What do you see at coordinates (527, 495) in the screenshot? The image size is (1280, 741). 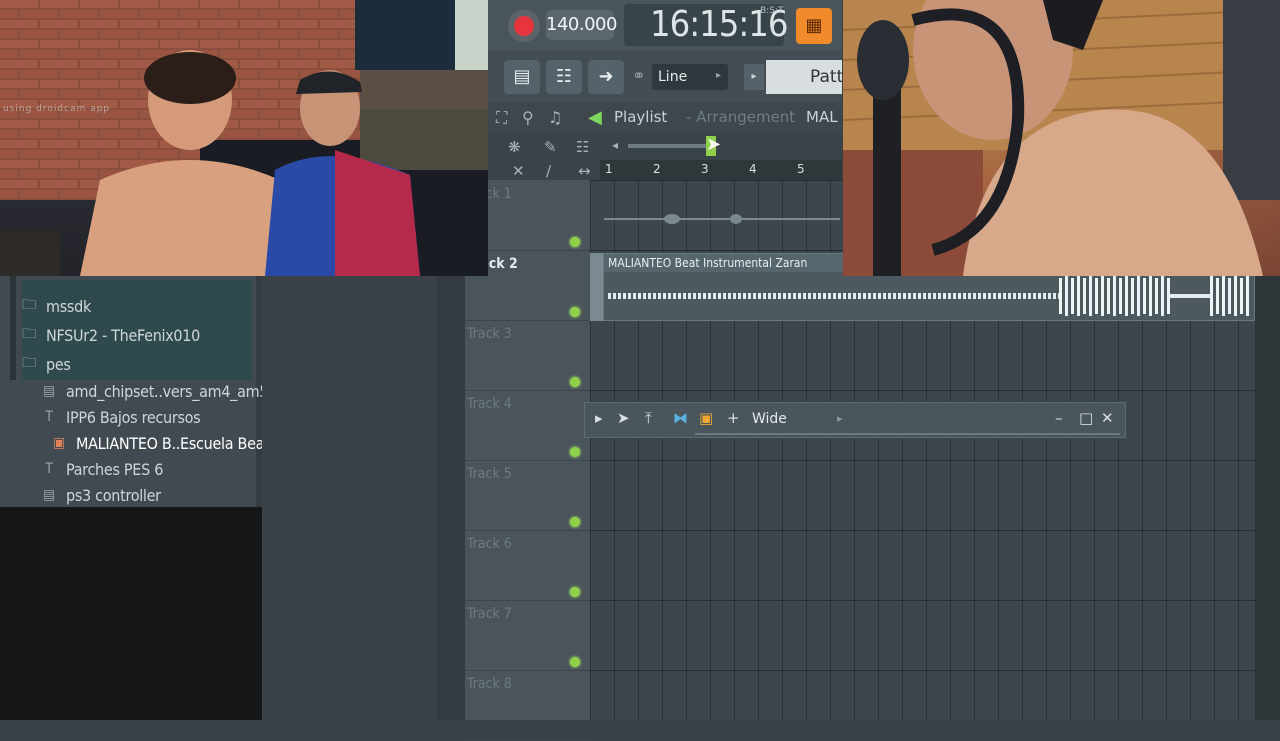 I see `track-header: Track 5` at bounding box center [527, 495].